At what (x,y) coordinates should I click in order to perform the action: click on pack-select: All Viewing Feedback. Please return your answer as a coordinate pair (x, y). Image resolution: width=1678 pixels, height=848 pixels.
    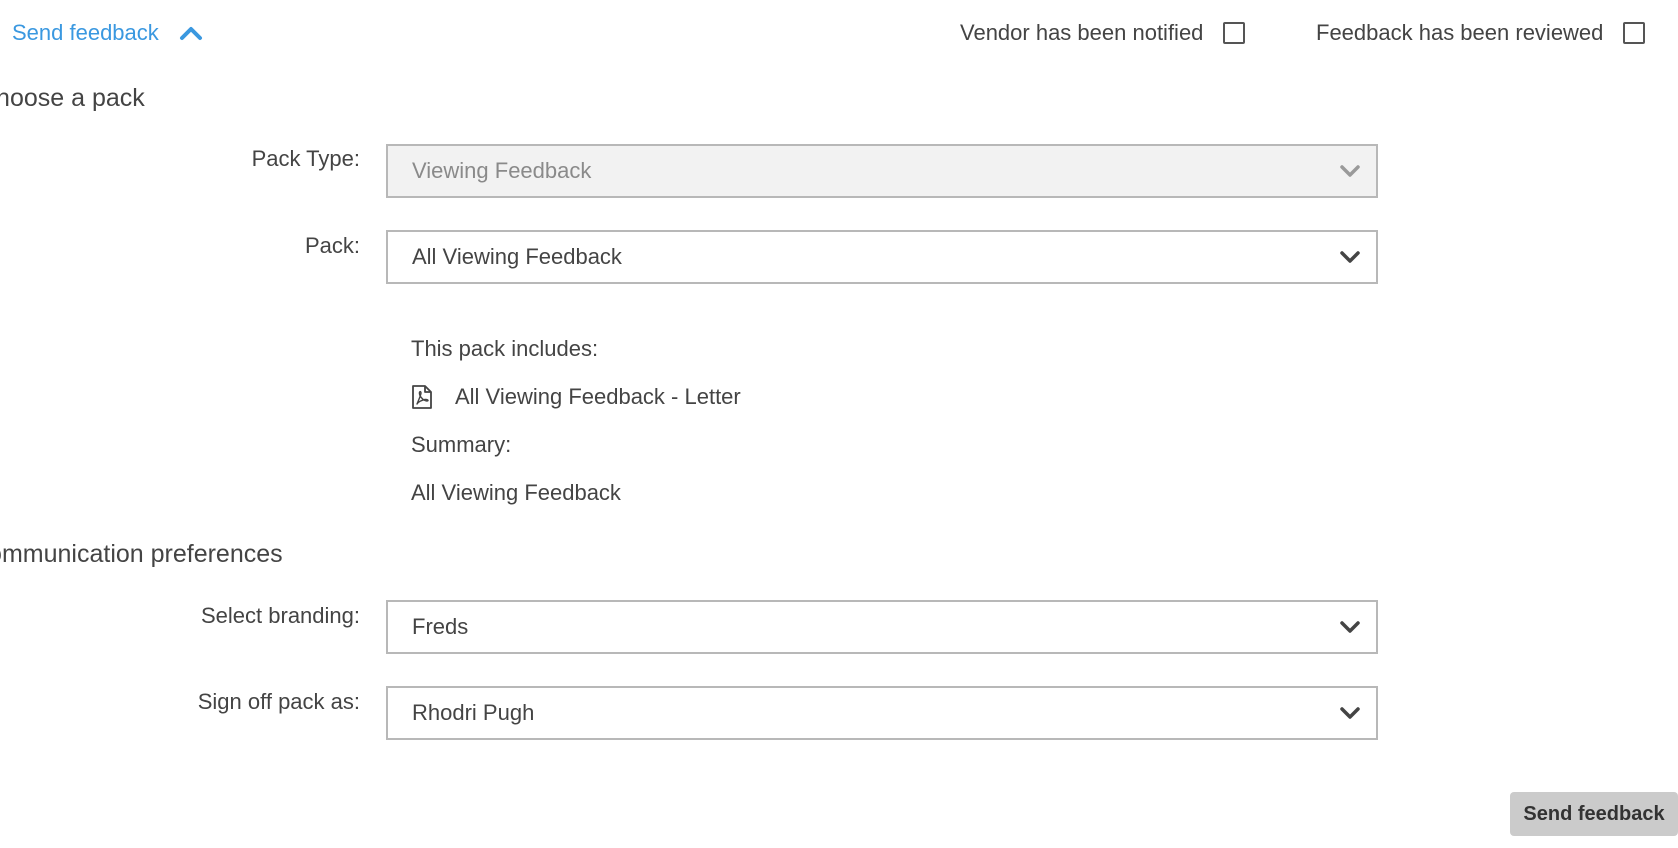
    Looking at the image, I should click on (882, 257).